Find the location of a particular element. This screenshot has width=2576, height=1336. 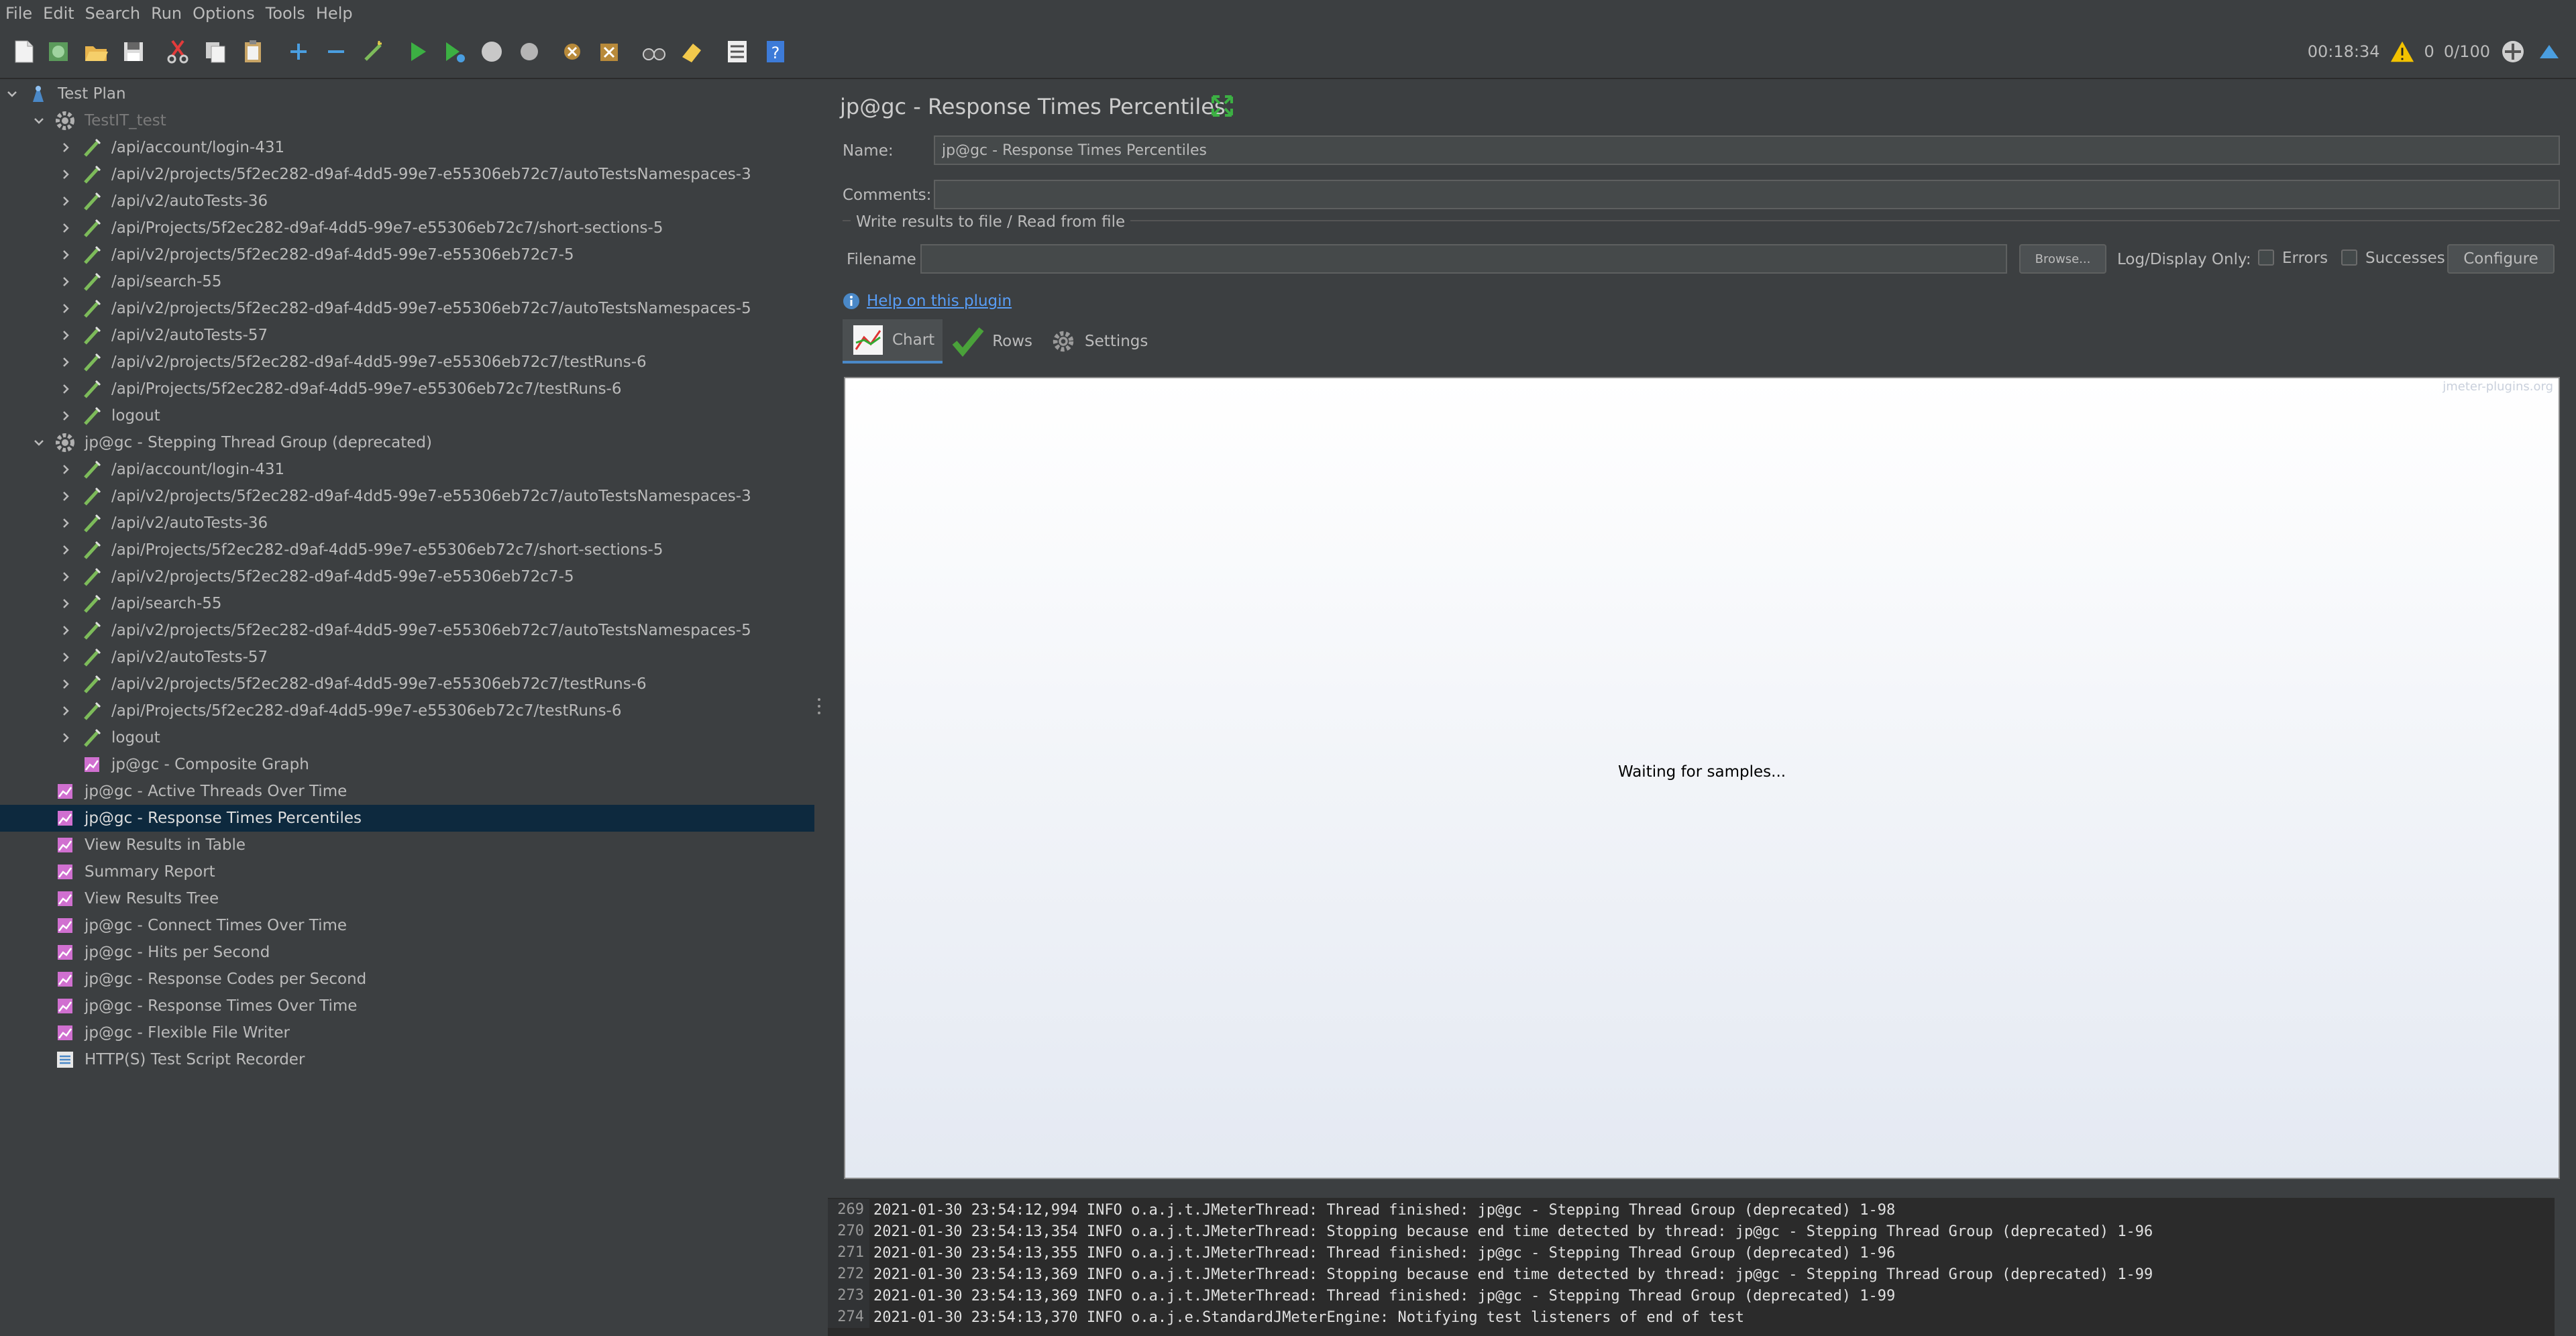

open-button is located at coordinates (96, 52).